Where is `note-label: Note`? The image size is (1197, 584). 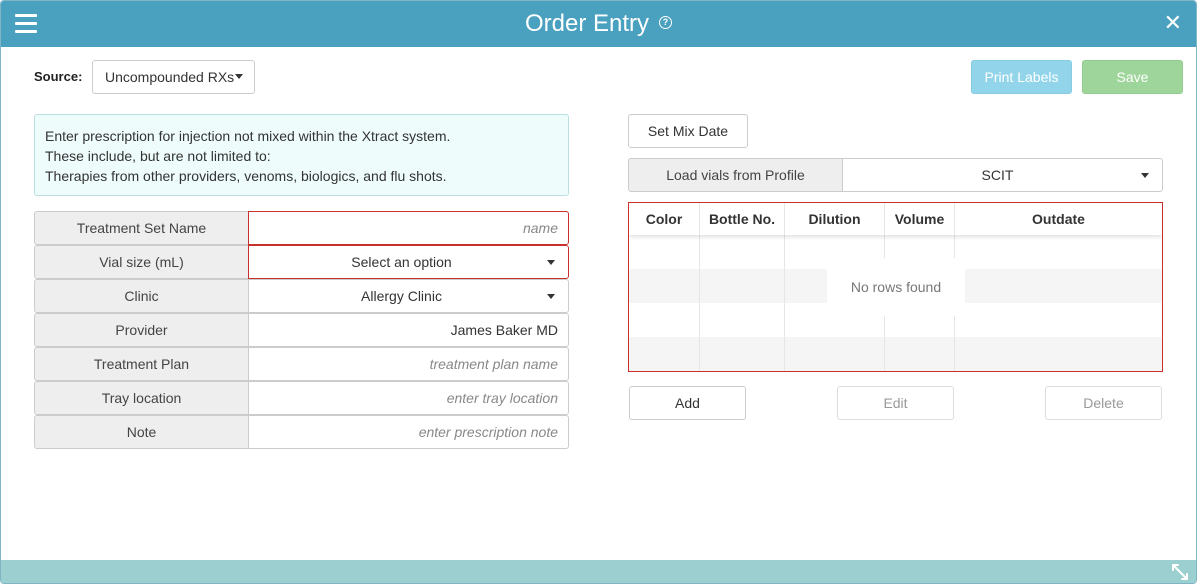
note-label: Note is located at coordinates (141, 432).